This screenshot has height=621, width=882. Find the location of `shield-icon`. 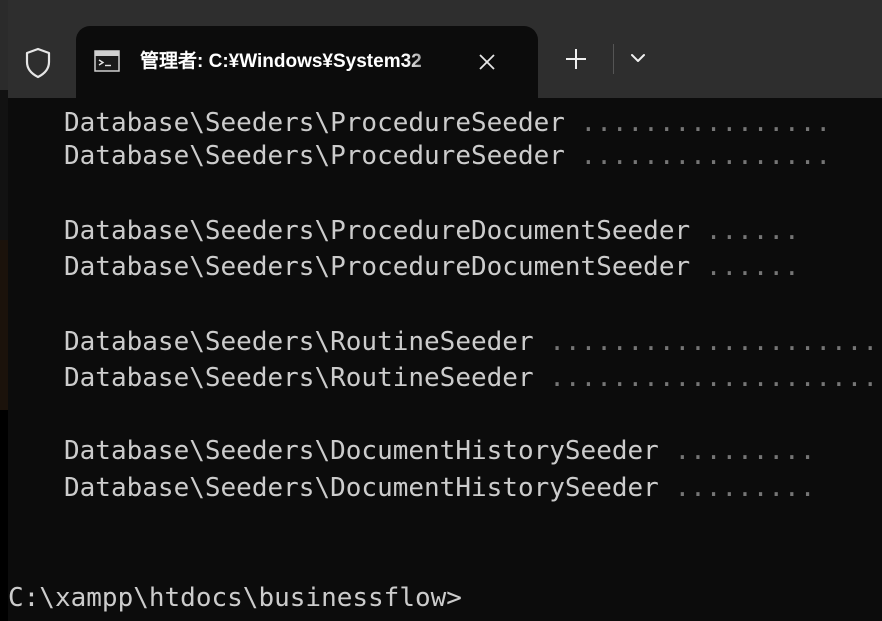

shield-icon is located at coordinates (38, 63).